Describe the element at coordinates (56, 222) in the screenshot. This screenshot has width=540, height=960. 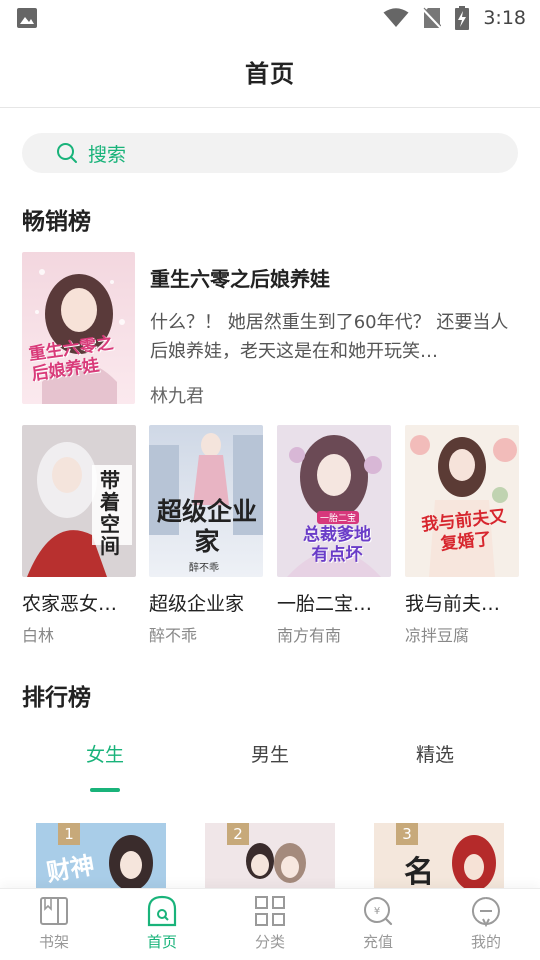
I see `bestseller-title: 畅销榜` at that location.